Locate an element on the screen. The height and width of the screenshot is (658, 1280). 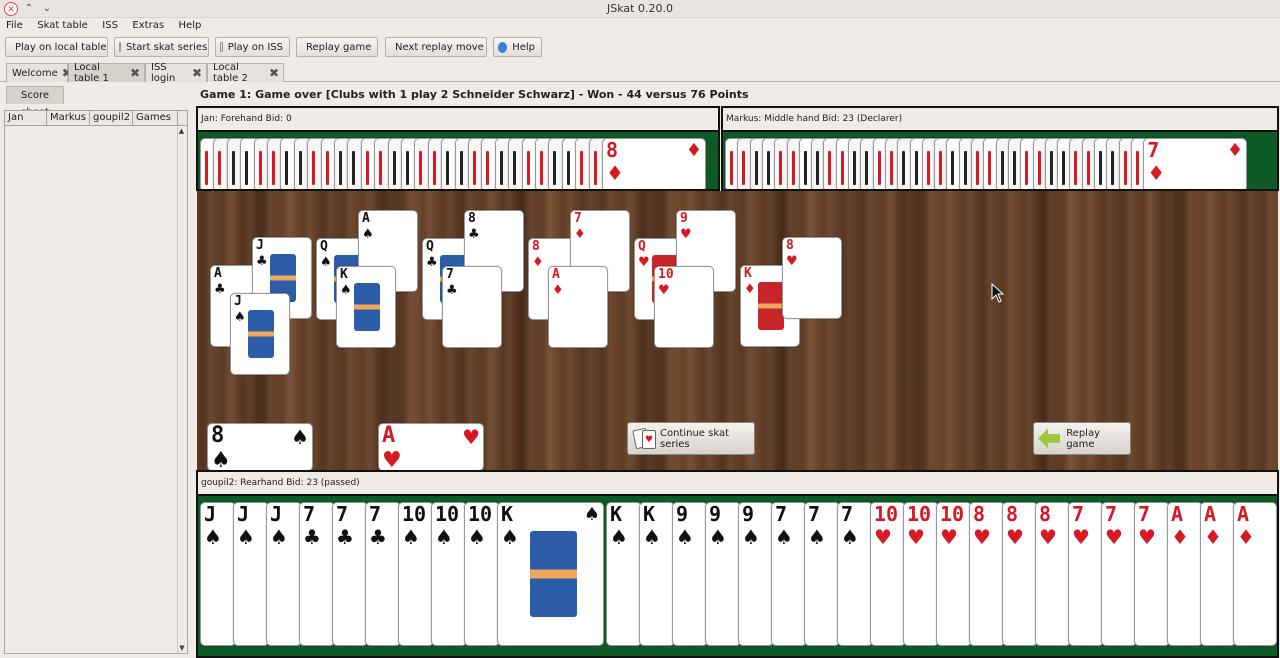
skat-card: 8 ♠ ♠ is located at coordinates (260, 447).